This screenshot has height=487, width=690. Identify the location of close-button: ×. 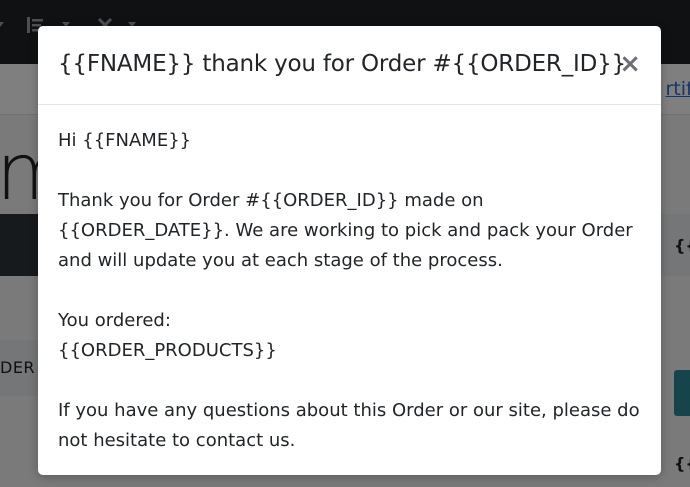
(630, 64).